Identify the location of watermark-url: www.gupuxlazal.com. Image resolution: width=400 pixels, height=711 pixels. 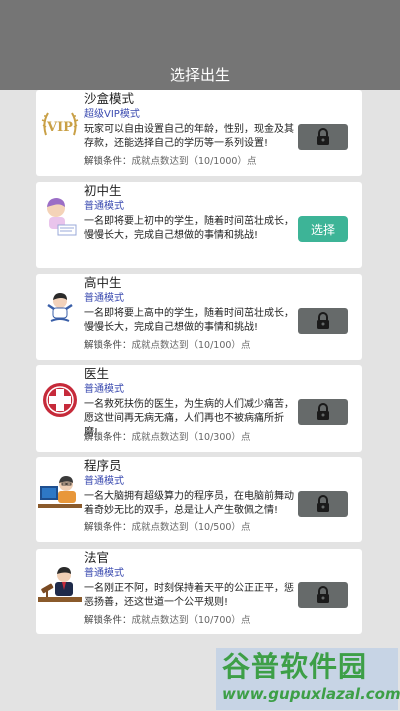
(311, 694).